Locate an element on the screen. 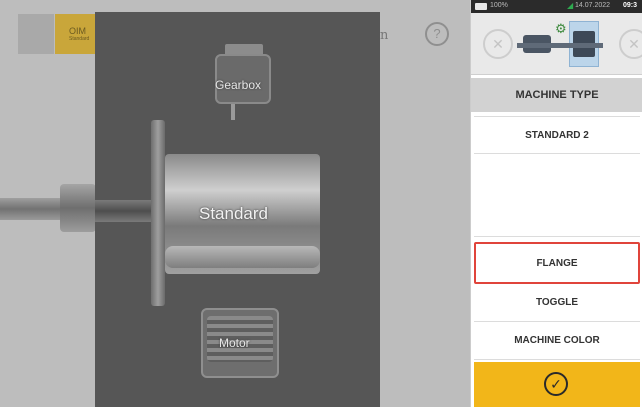 This screenshot has width=642, height=407. machine-tile: OIM Standard is located at coordinates (75, 34).